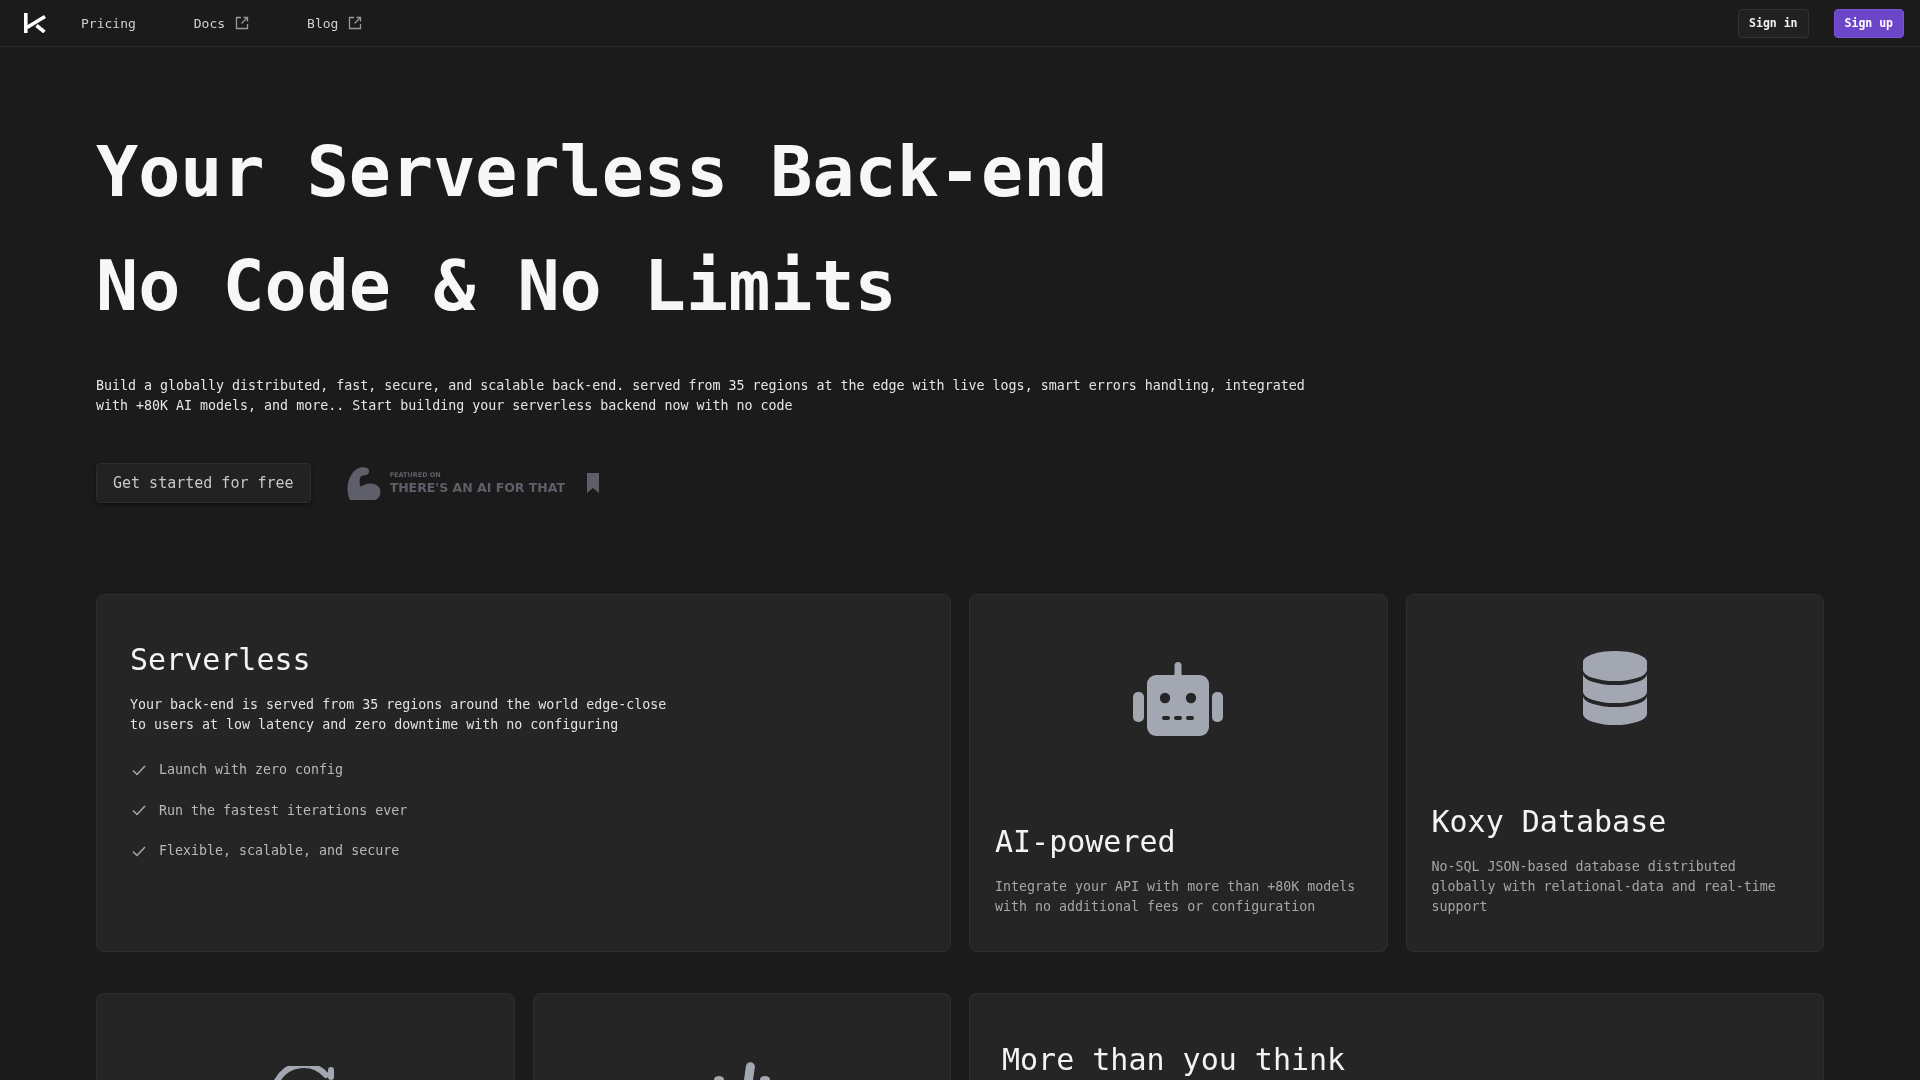 The image size is (1920, 1080). Describe the element at coordinates (1086, 842) in the screenshot. I see `card-title: AI-powered` at that location.